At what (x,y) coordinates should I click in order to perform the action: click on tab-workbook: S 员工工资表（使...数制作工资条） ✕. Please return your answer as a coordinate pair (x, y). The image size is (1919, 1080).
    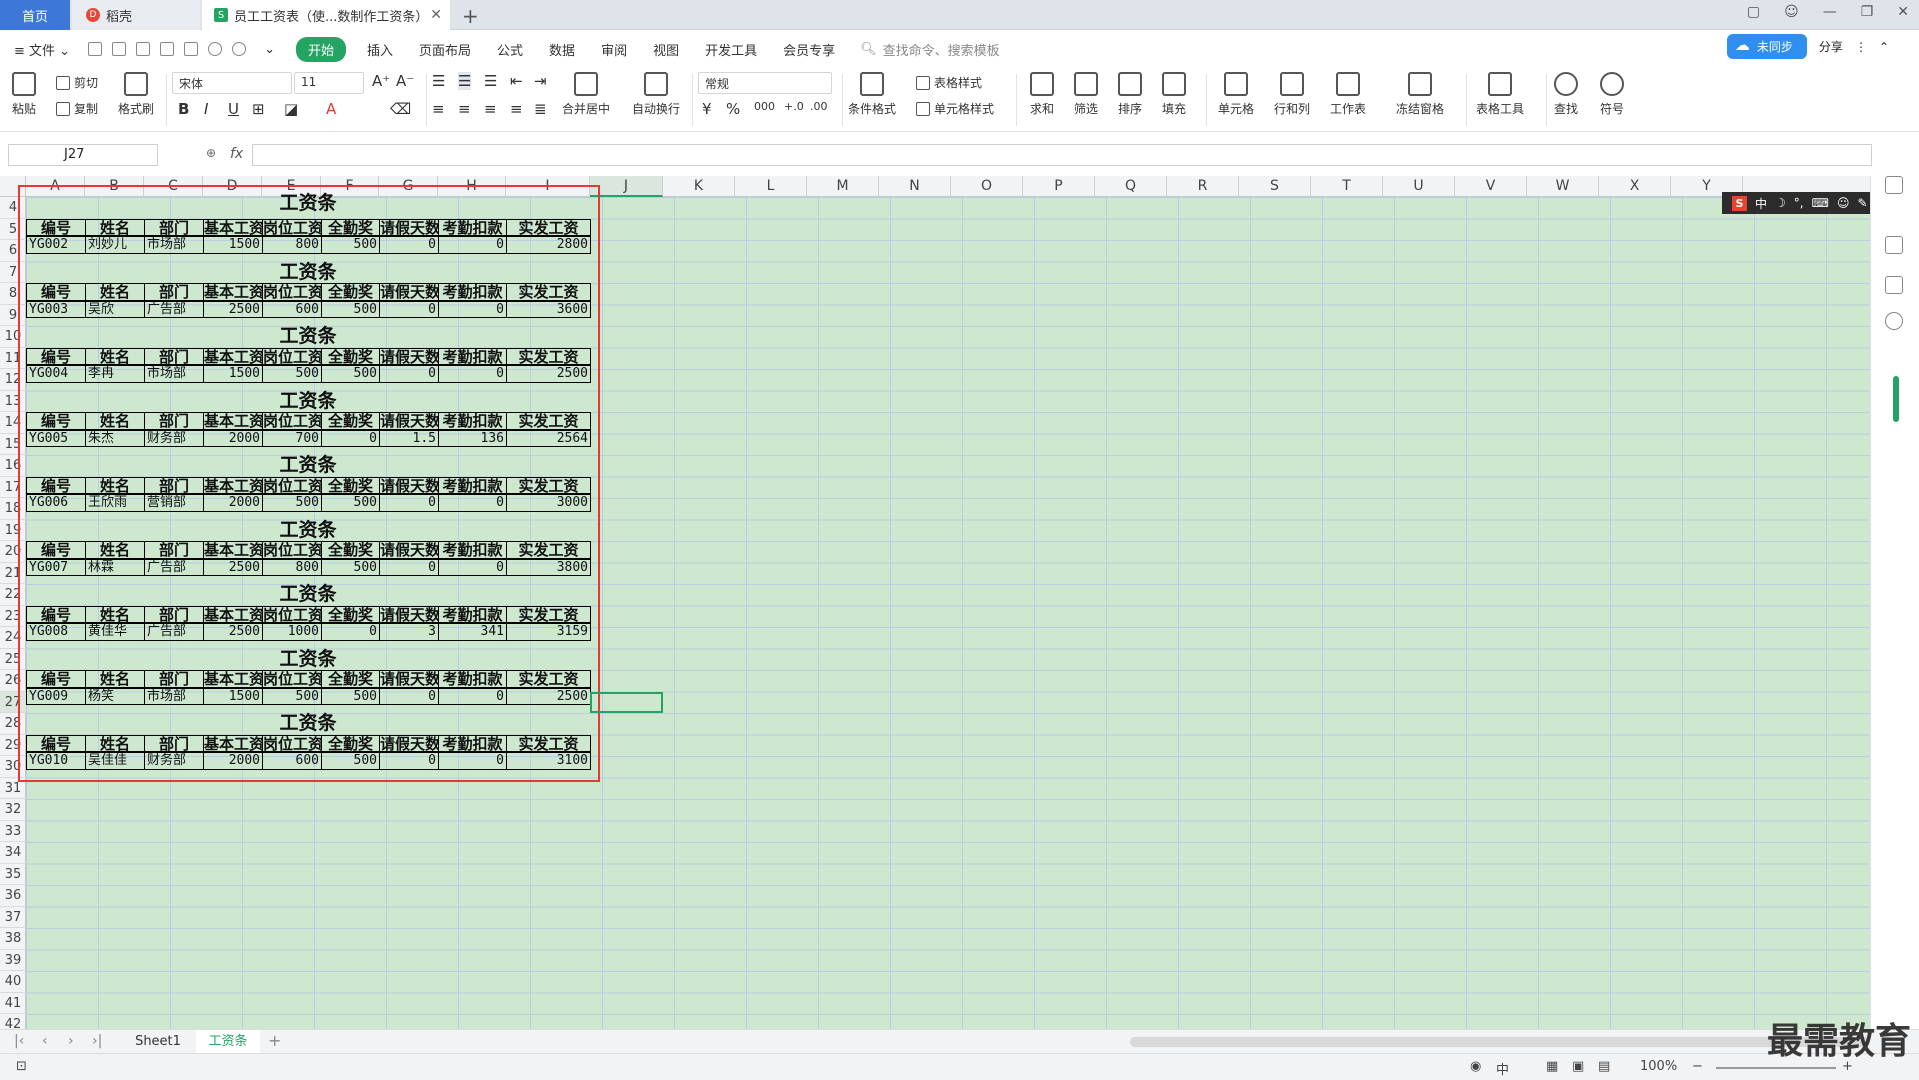
    Looking at the image, I should click on (326, 15).